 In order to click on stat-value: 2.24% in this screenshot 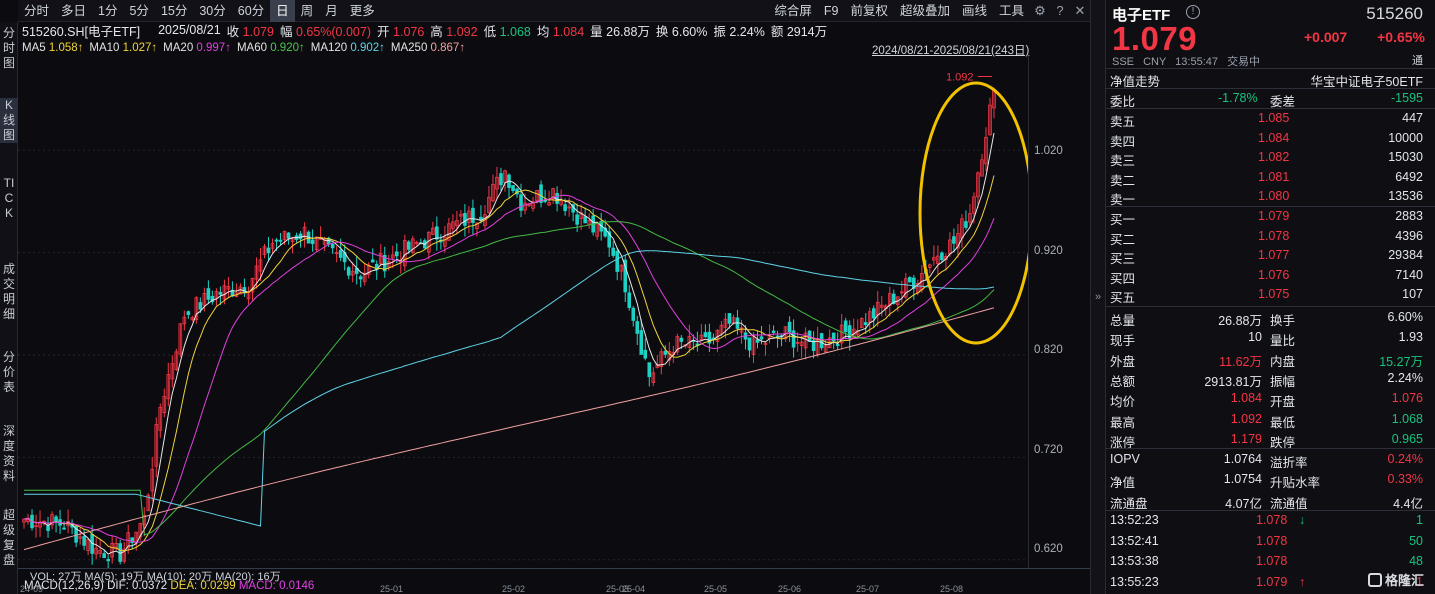, I will do `click(1405, 377)`.